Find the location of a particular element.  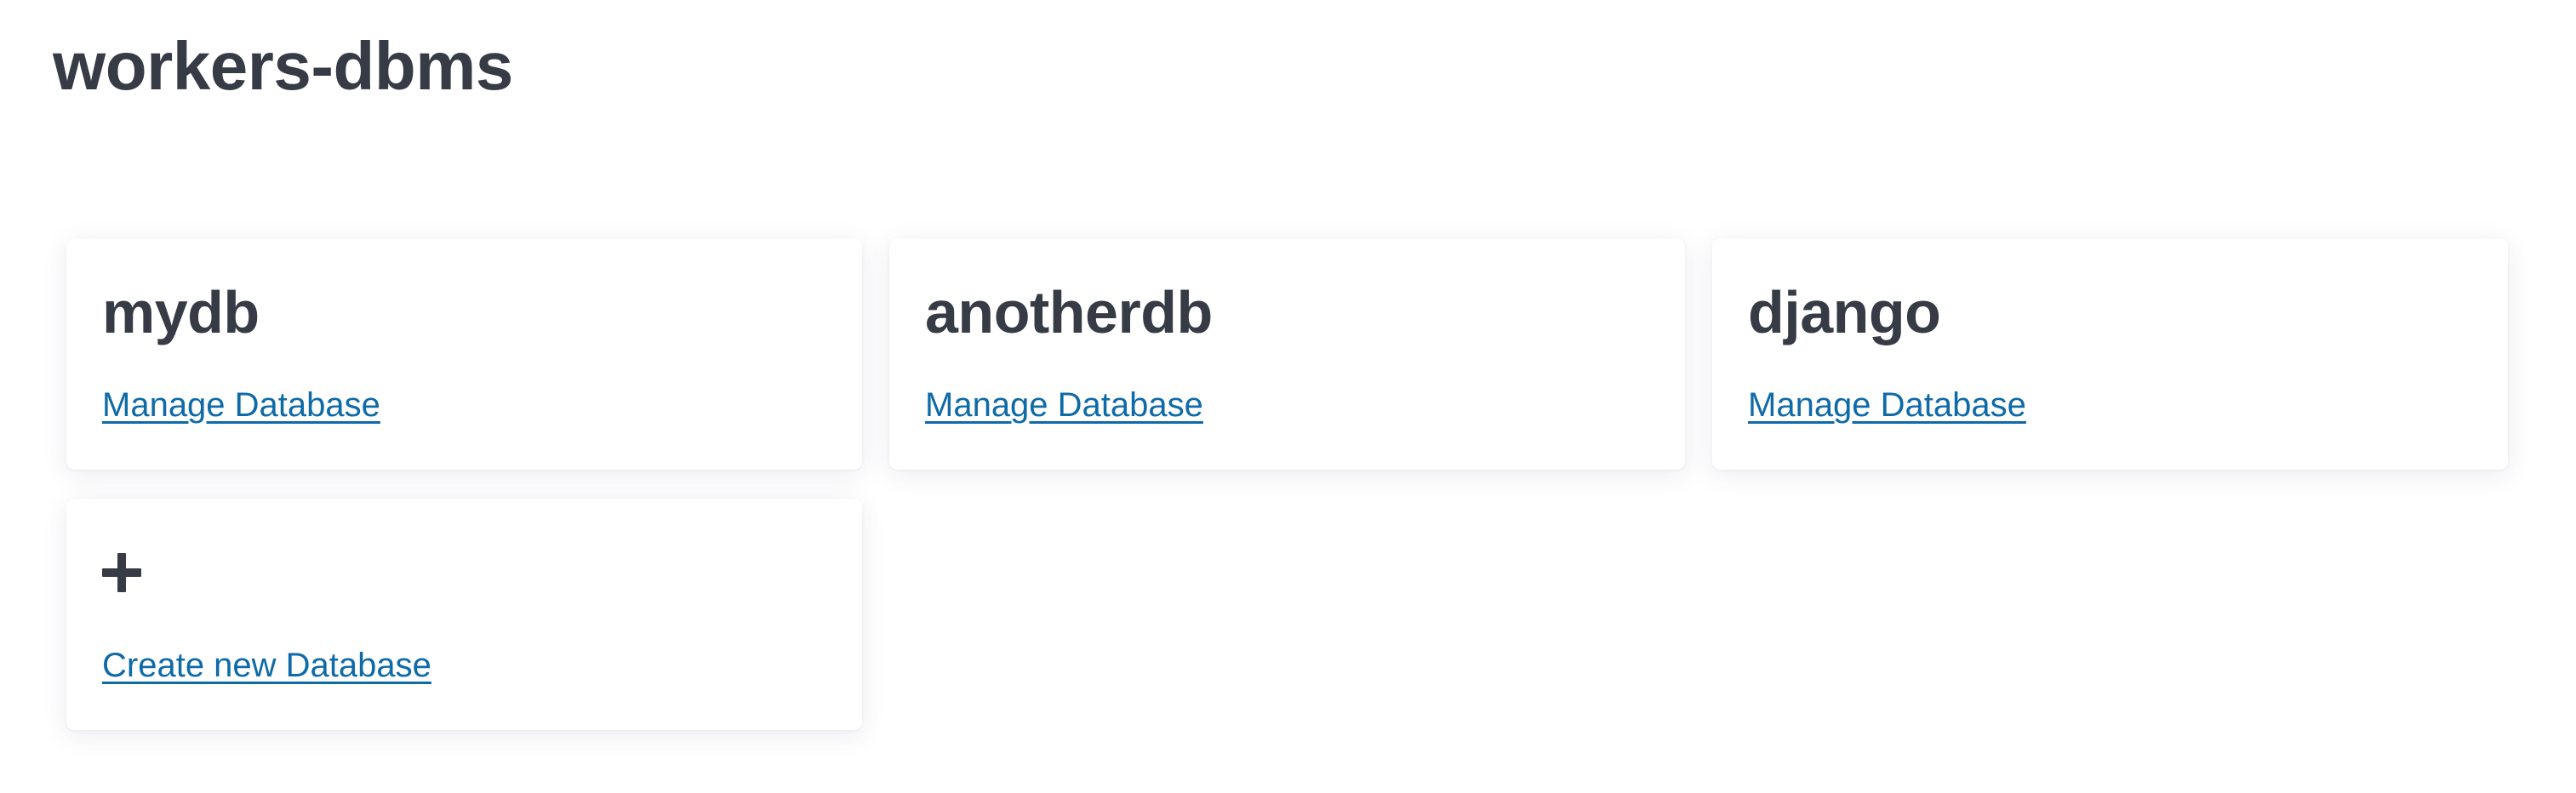

database-name: django is located at coordinates (1844, 312).